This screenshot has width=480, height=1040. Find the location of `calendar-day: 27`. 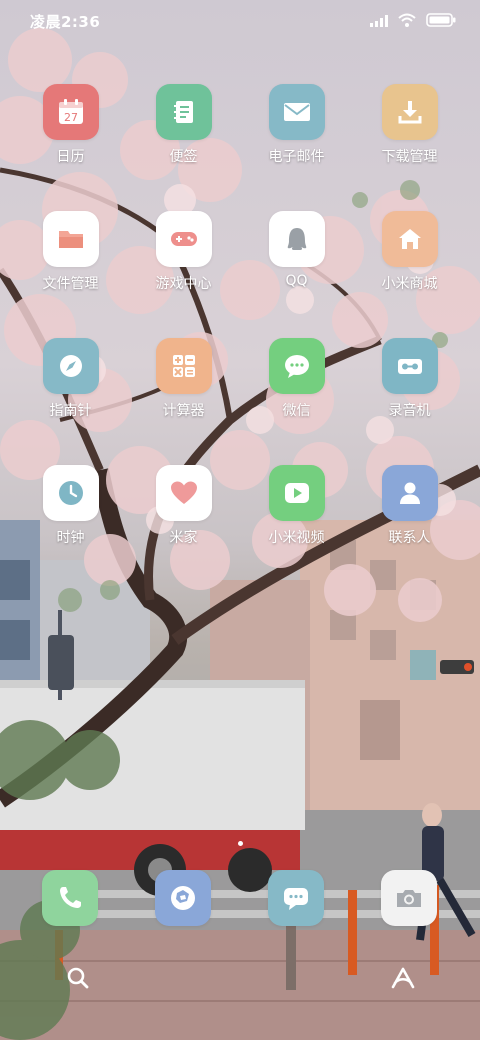

calendar-day: 27 is located at coordinates (71, 117).